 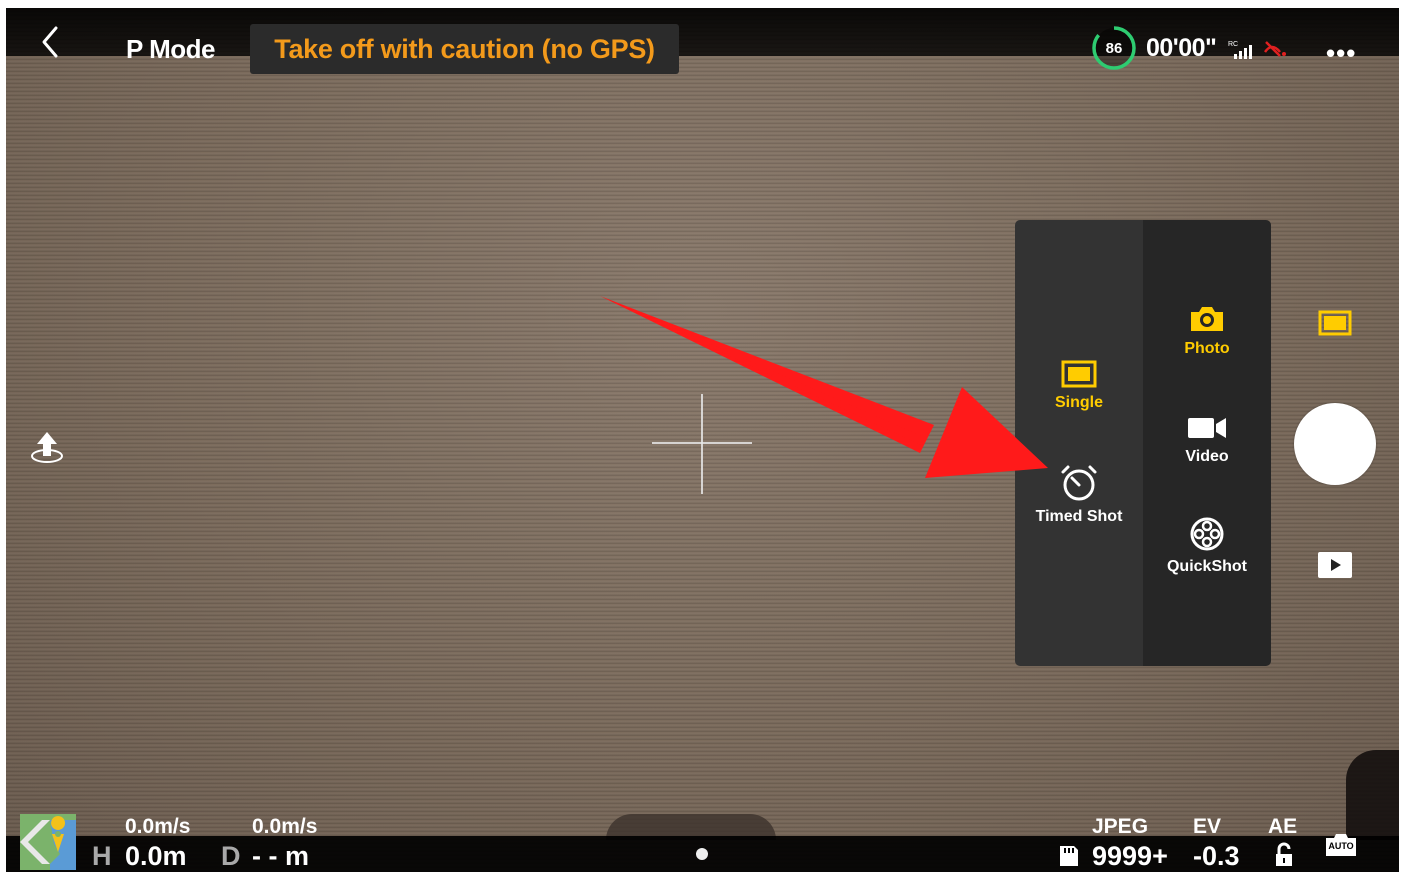 I want to click on sd-card-icon, so click(x=1069, y=856).